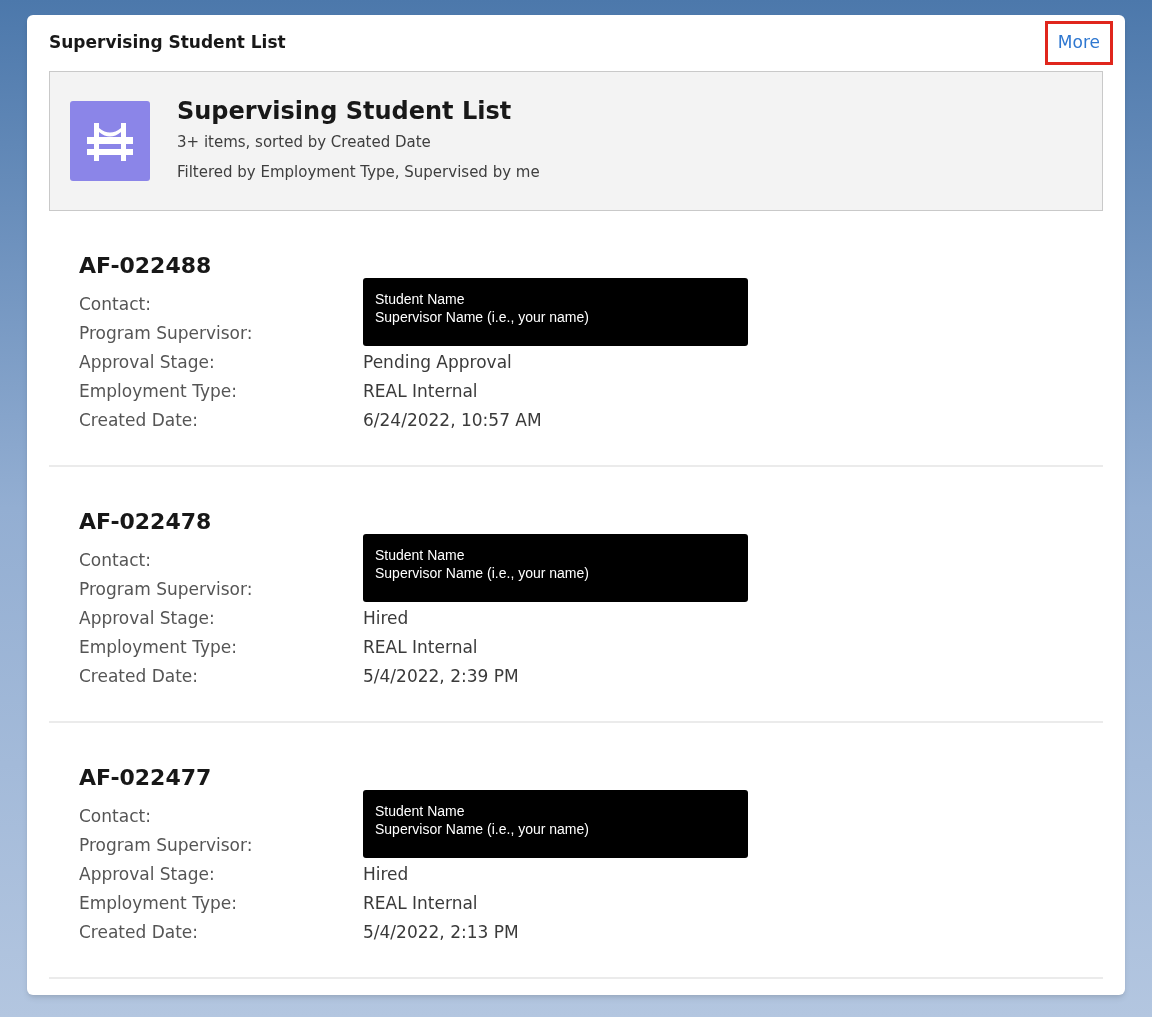 This screenshot has width=1152, height=1017. Describe the element at coordinates (576, 266) in the screenshot. I see `record-title: AF-022488` at that location.